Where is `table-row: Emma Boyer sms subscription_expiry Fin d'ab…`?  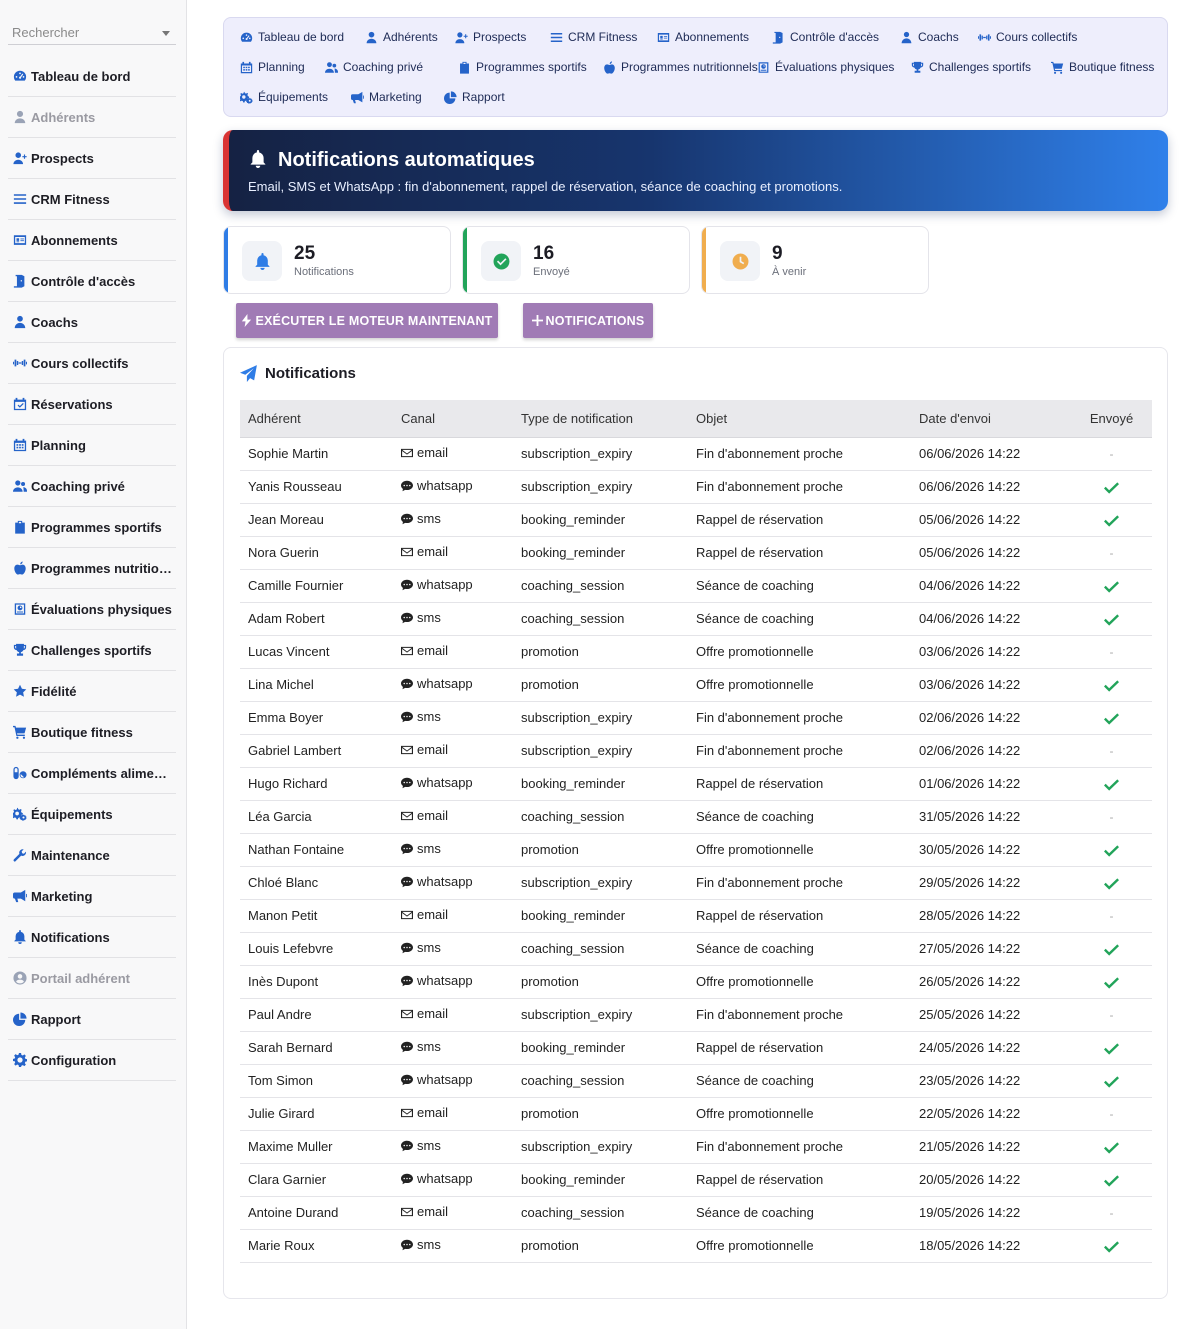 table-row: Emma Boyer sms subscription_expiry Fin d'ab… is located at coordinates (696, 718).